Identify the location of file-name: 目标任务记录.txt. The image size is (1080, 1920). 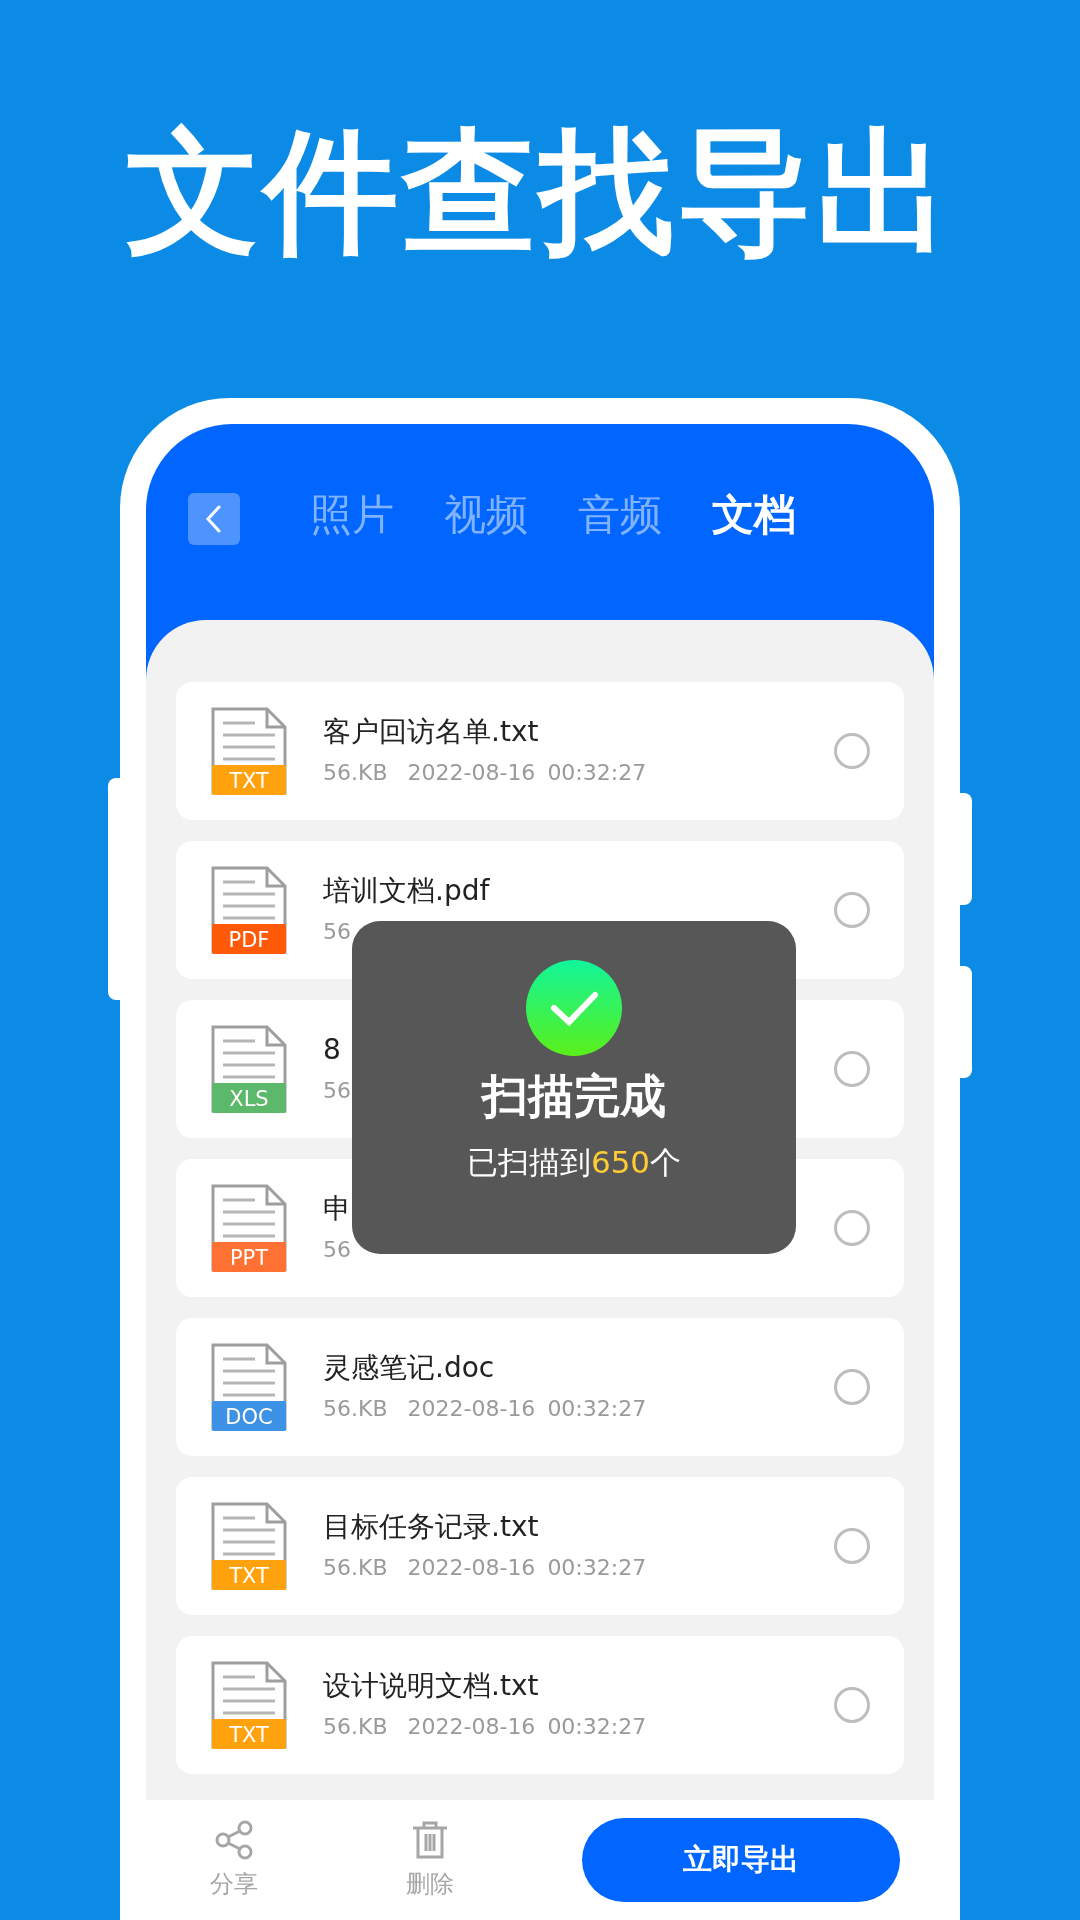
(431, 1527).